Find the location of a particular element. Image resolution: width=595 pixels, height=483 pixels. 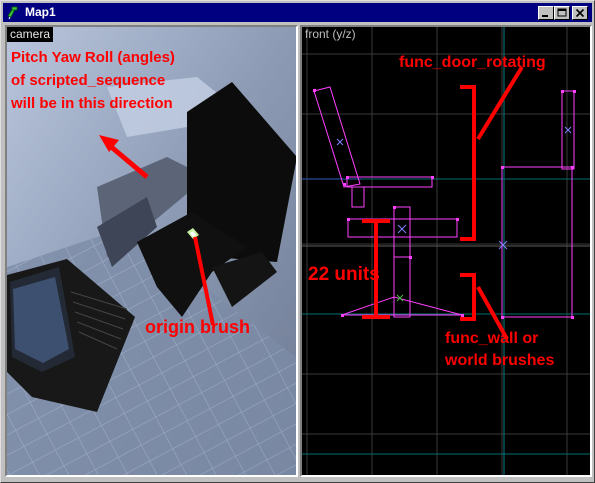

origin-brush-annotation: origin brush is located at coordinates (197, 327).